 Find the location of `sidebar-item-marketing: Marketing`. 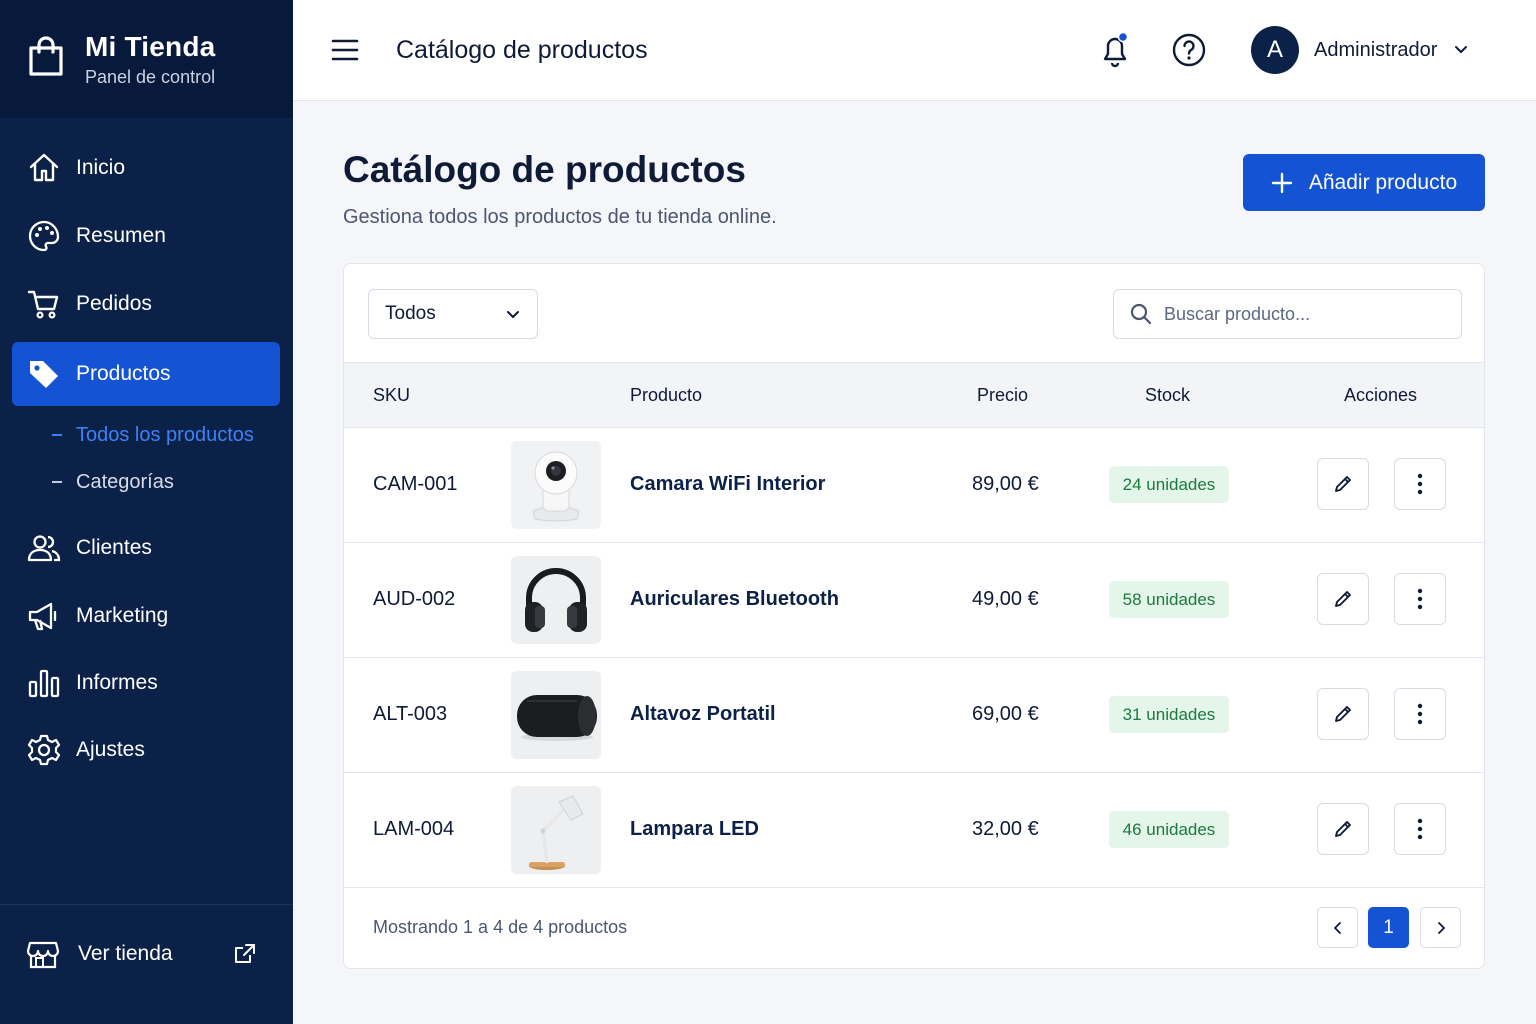

sidebar-item-marketing: Marketing is located at coordinates (146, 616).